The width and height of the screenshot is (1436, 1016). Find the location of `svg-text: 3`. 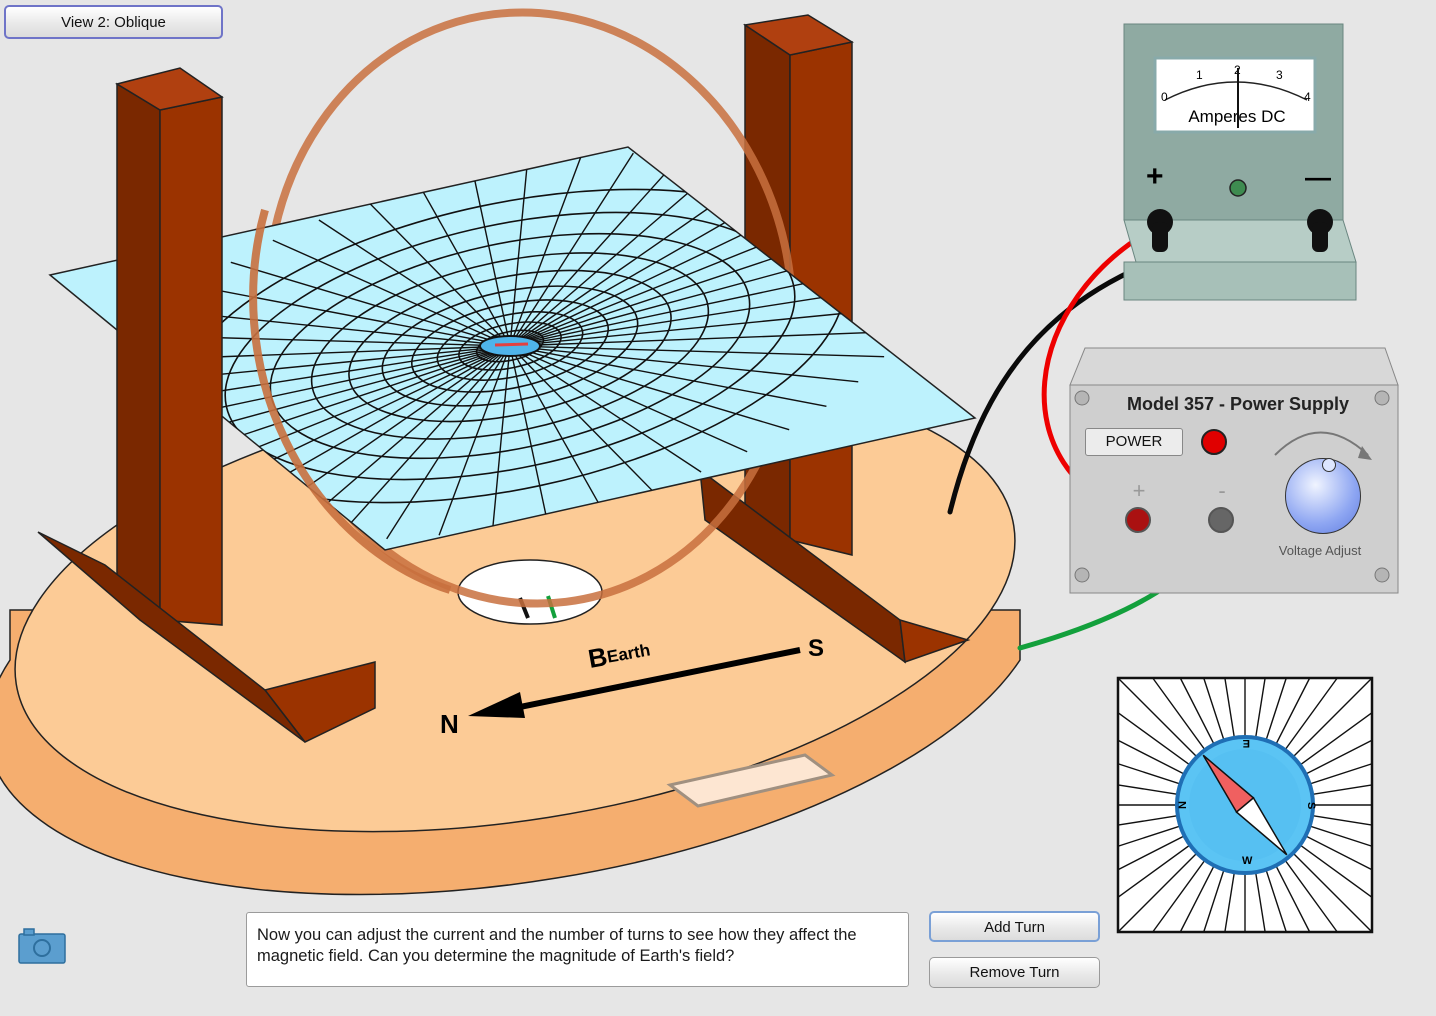

svg-text: 3 is located at coordinates (1279, 75).